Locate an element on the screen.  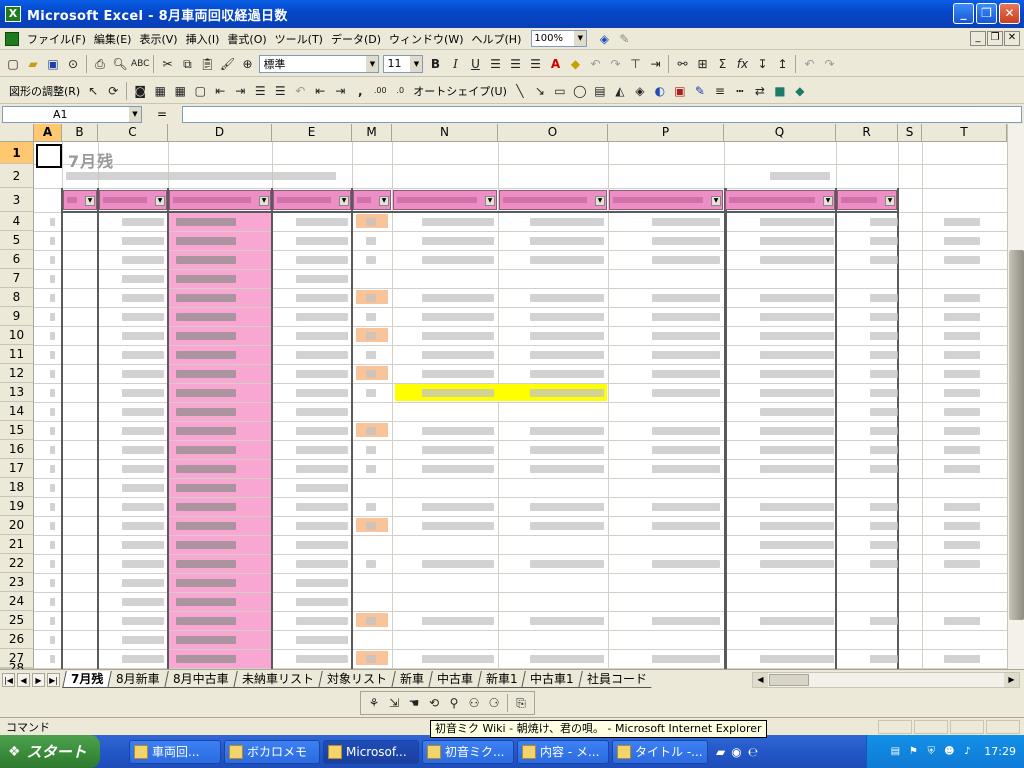
freeform-icon: ☚ is located at coordinates (414, 703).